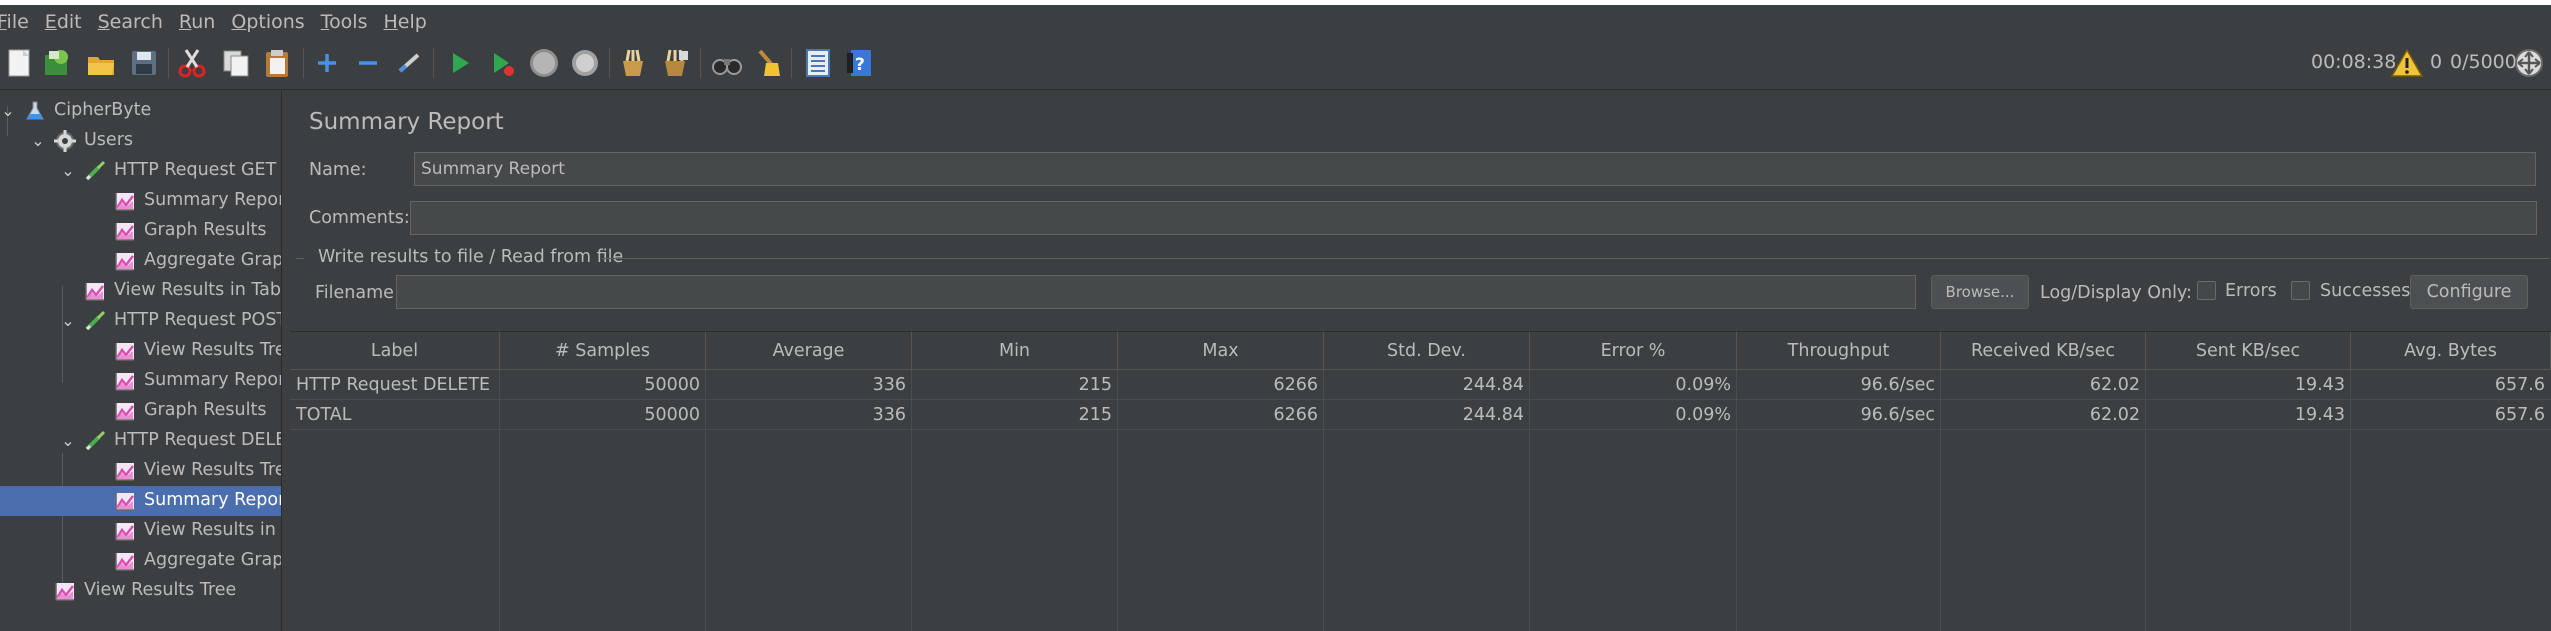 This screenshot has width=2551, height=631. I want to click on cut-icon, so click(192, 63).